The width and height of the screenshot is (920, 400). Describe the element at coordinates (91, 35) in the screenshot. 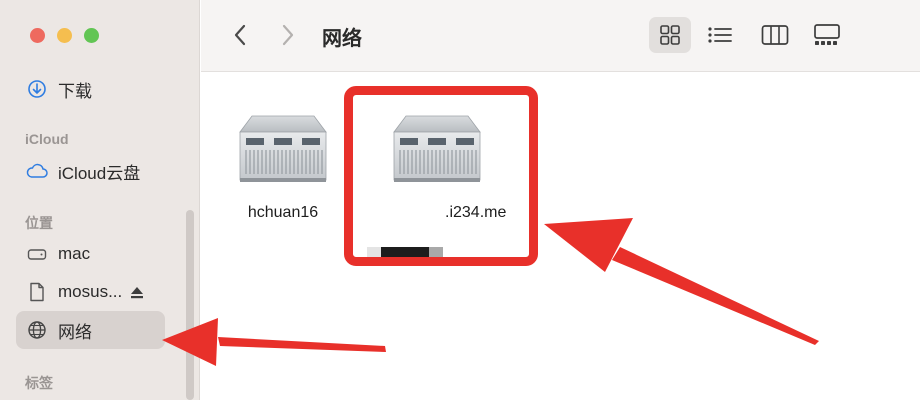

I see `maximize-window-button` at that location.